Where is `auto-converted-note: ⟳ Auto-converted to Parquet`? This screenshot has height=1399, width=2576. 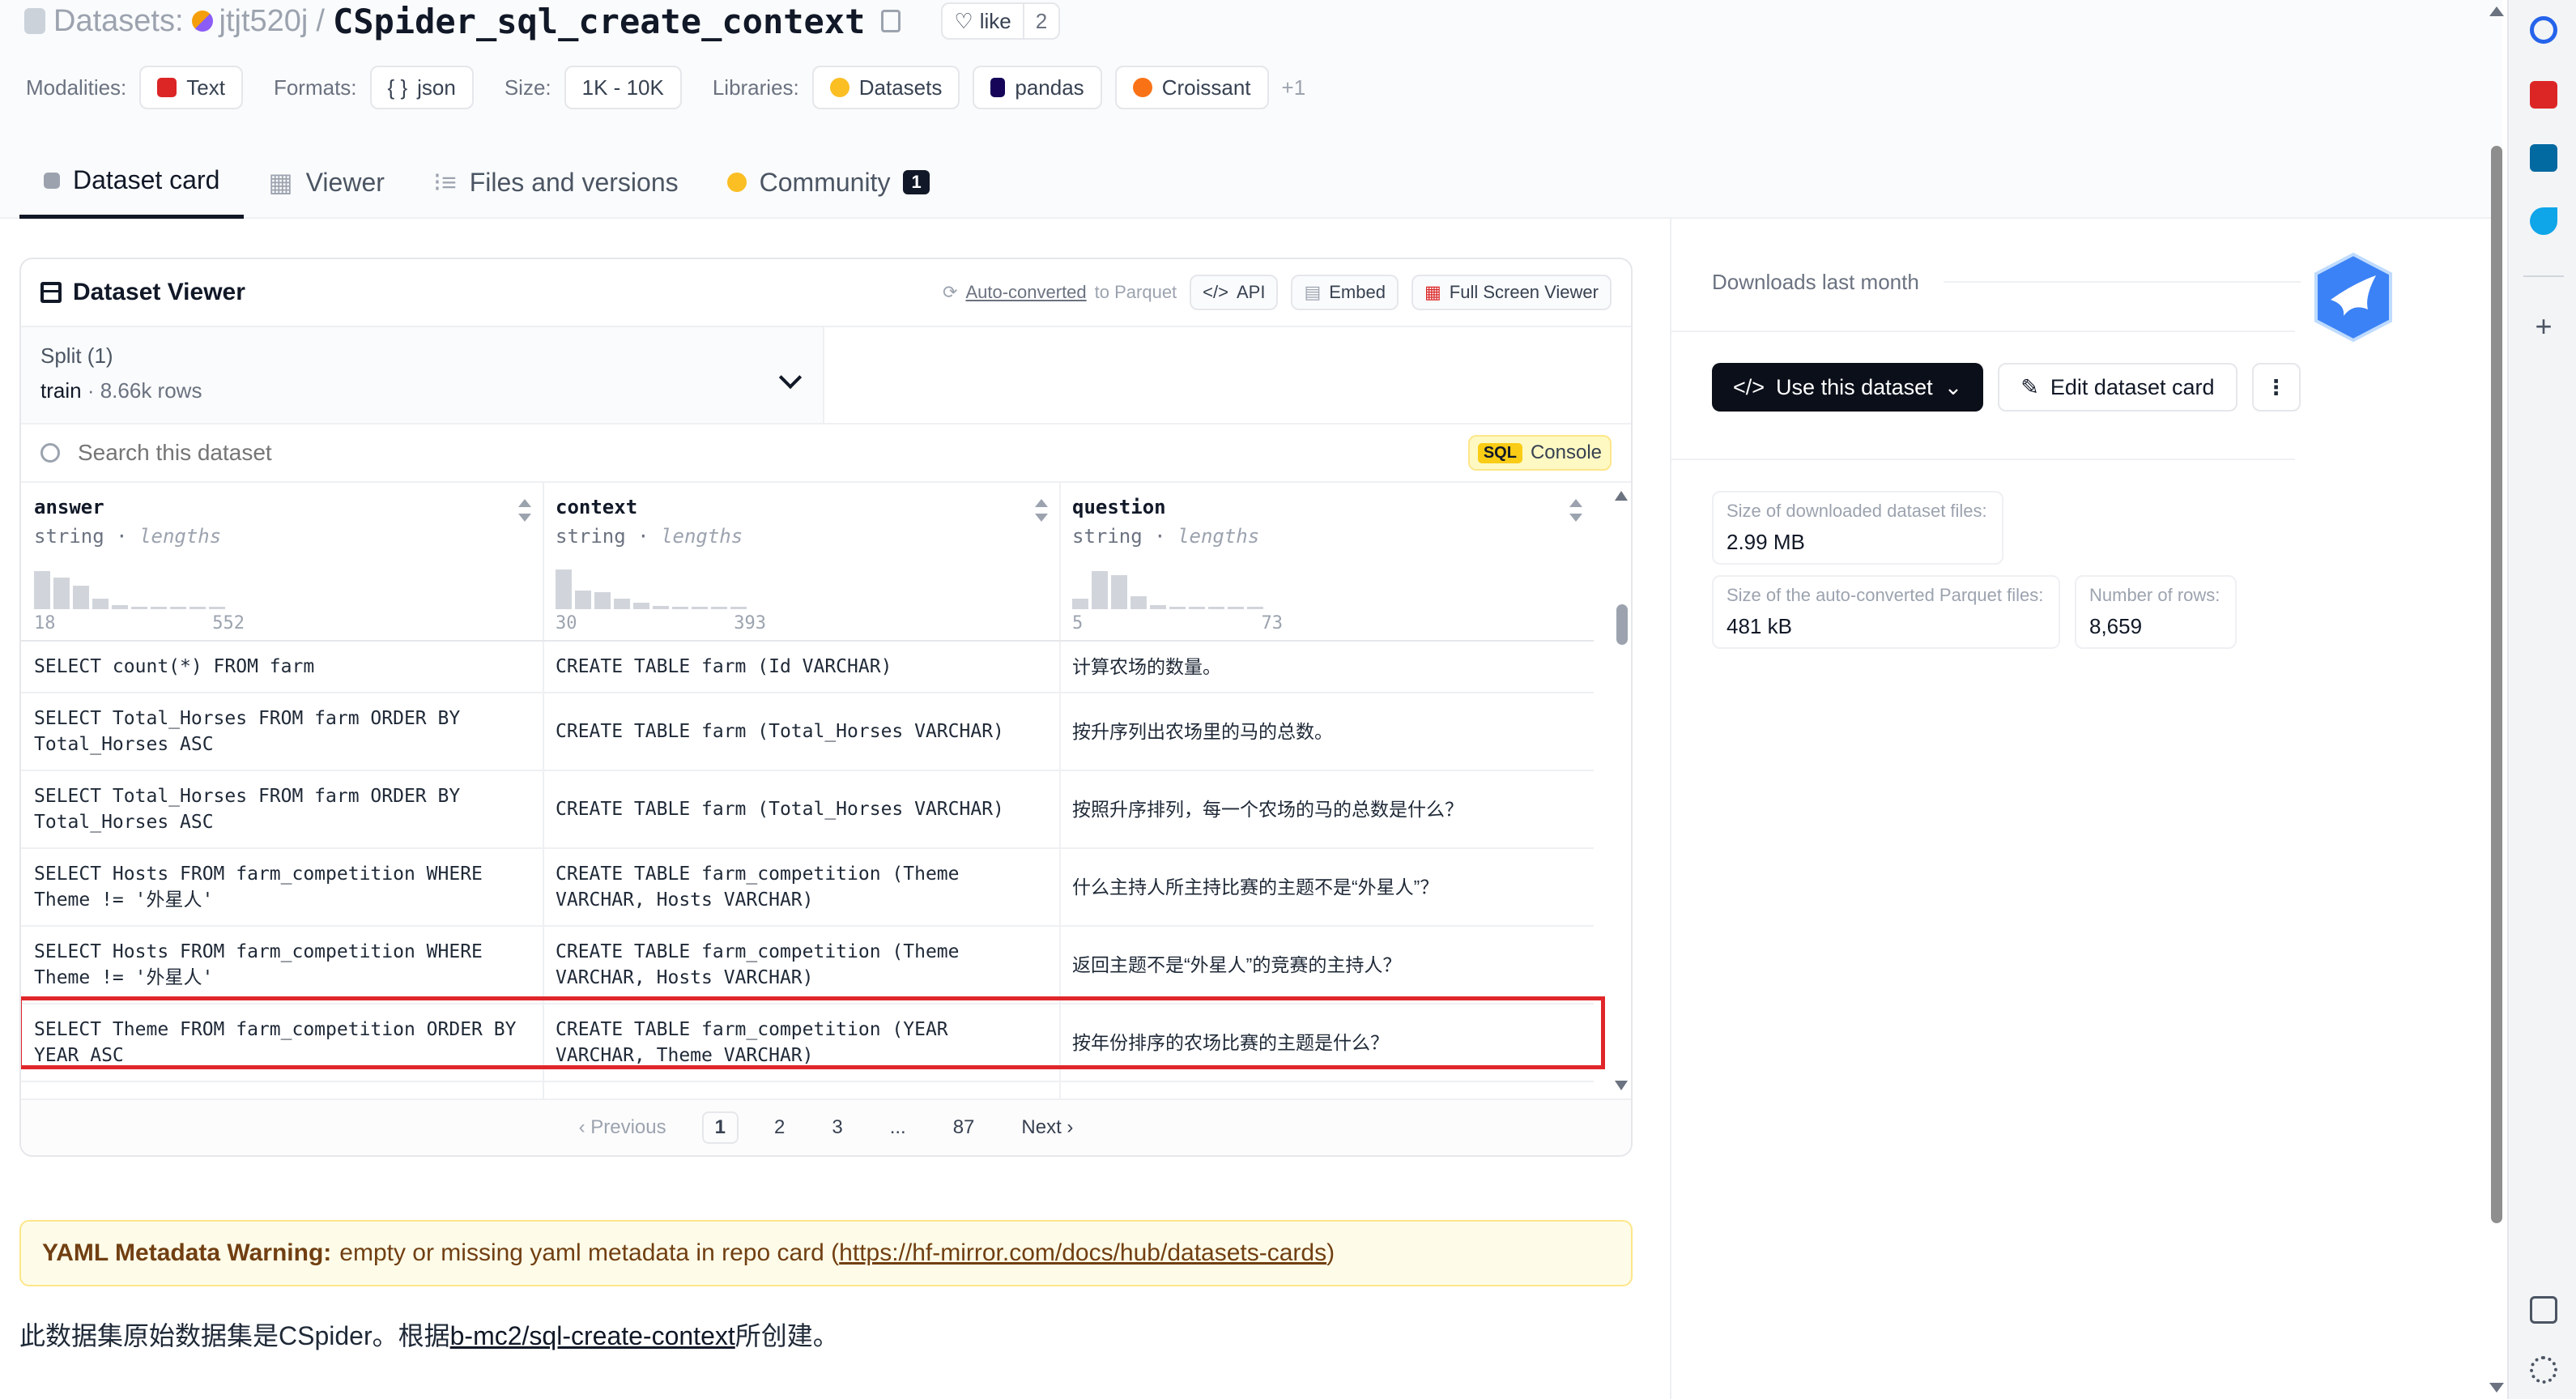
auto-converted-note: ⟳ Auto-converted to Parquet is located at coordinates (1060, 292).